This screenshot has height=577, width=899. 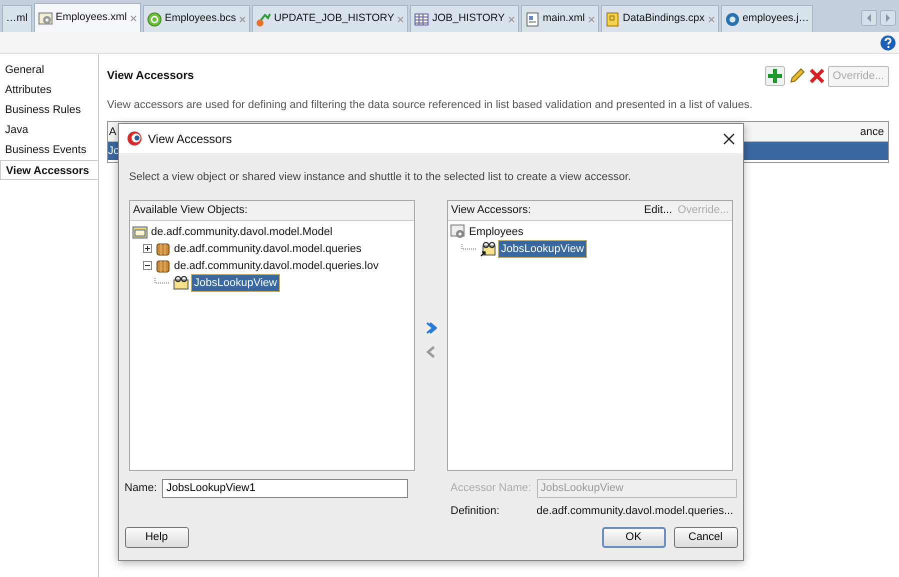 I want to click on dialog-button: Help, so click(x=156, y=537).